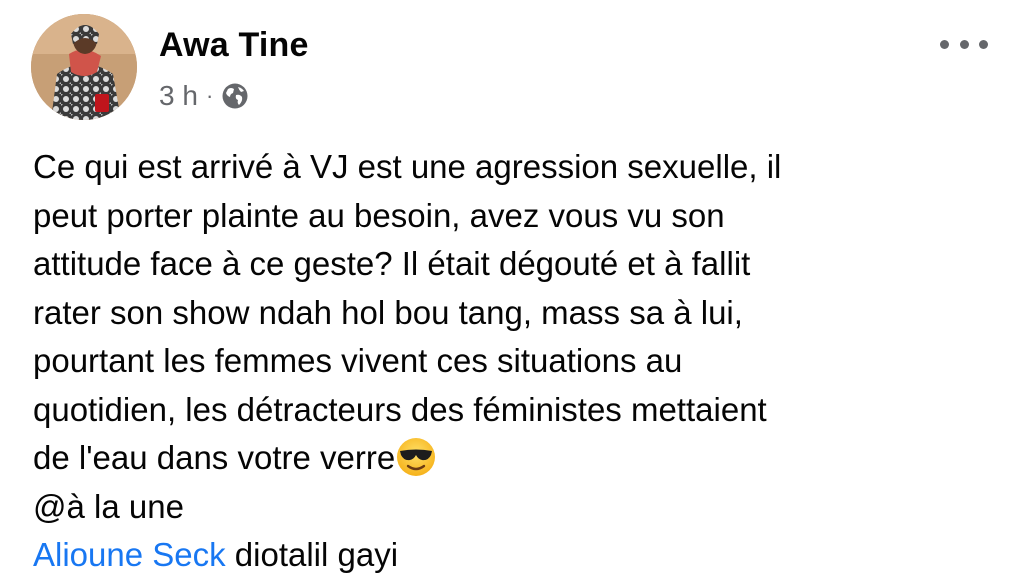  I want to click on tag-line: @à la une, so click(108, 506).